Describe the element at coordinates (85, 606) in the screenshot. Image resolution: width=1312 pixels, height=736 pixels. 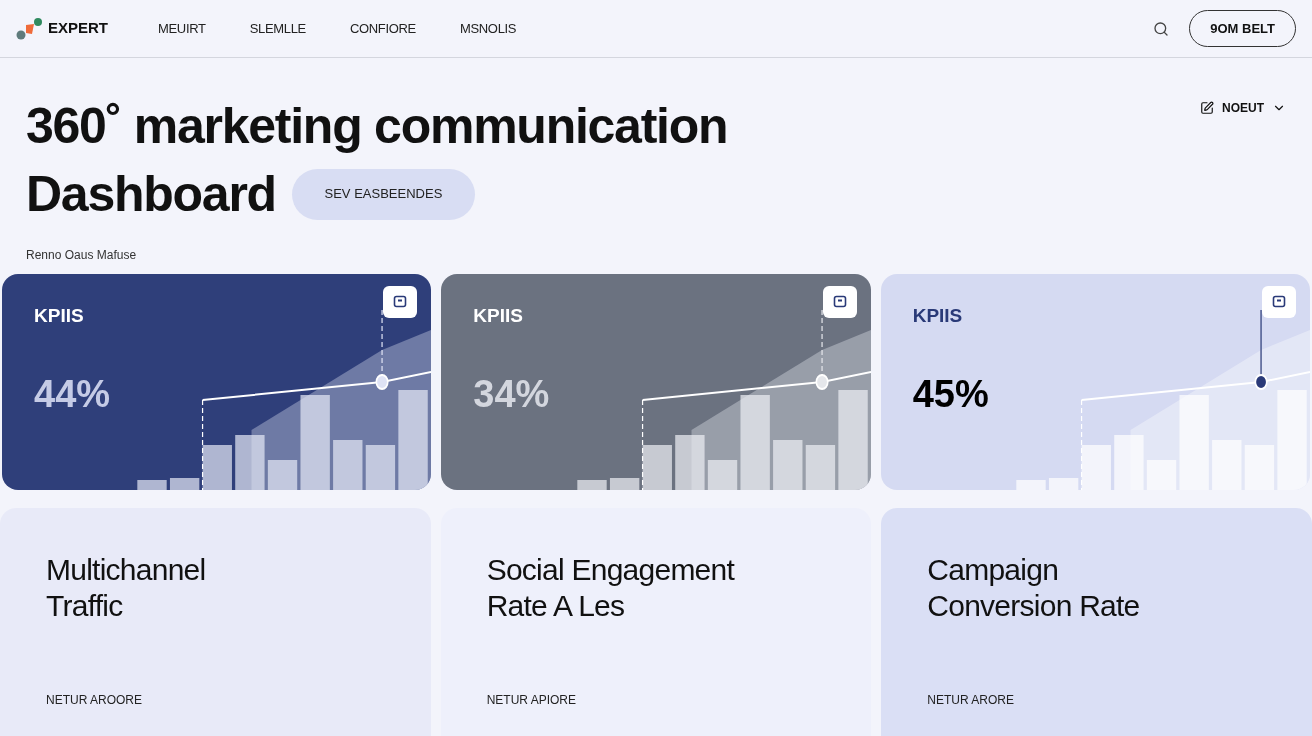
I see `card-title: Traffic` at that location.